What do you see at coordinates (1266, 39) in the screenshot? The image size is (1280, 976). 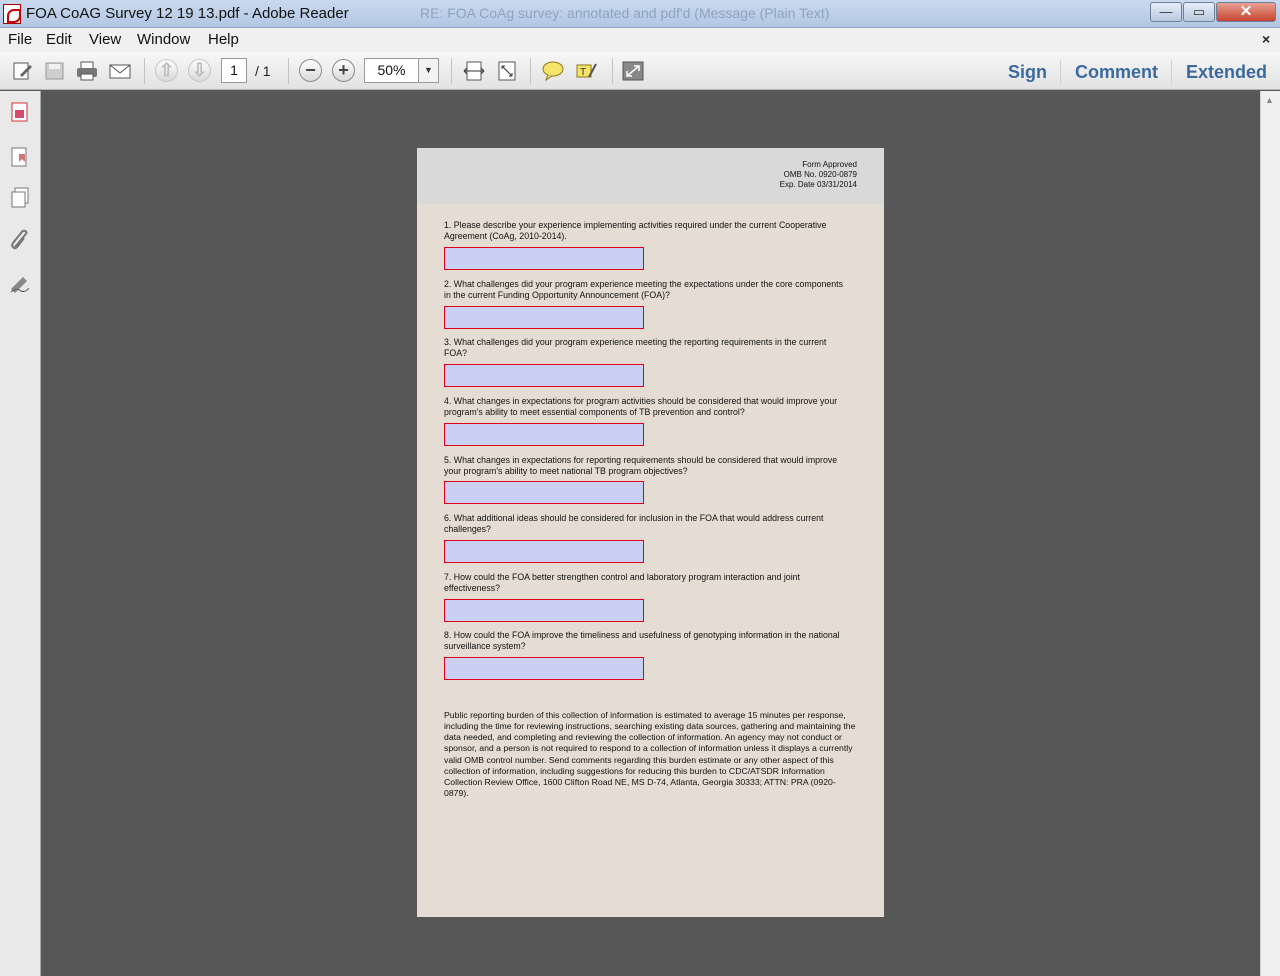 I see `close-document-icon: ×` at bounding box center [1266, 39].